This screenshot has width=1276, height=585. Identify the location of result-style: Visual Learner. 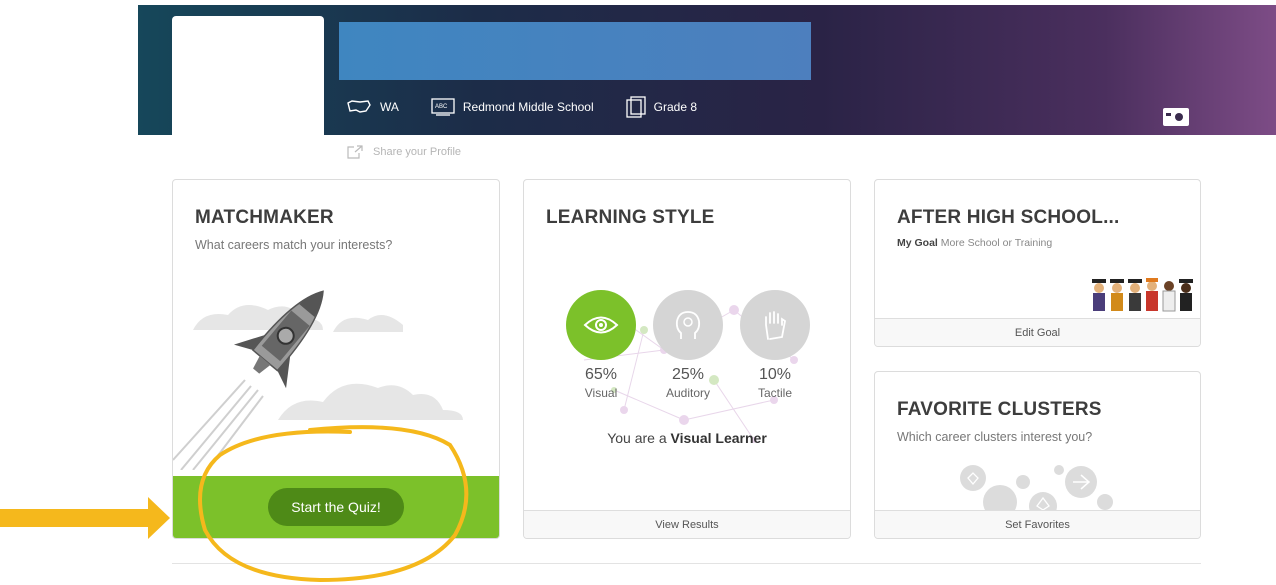
(718, 438).